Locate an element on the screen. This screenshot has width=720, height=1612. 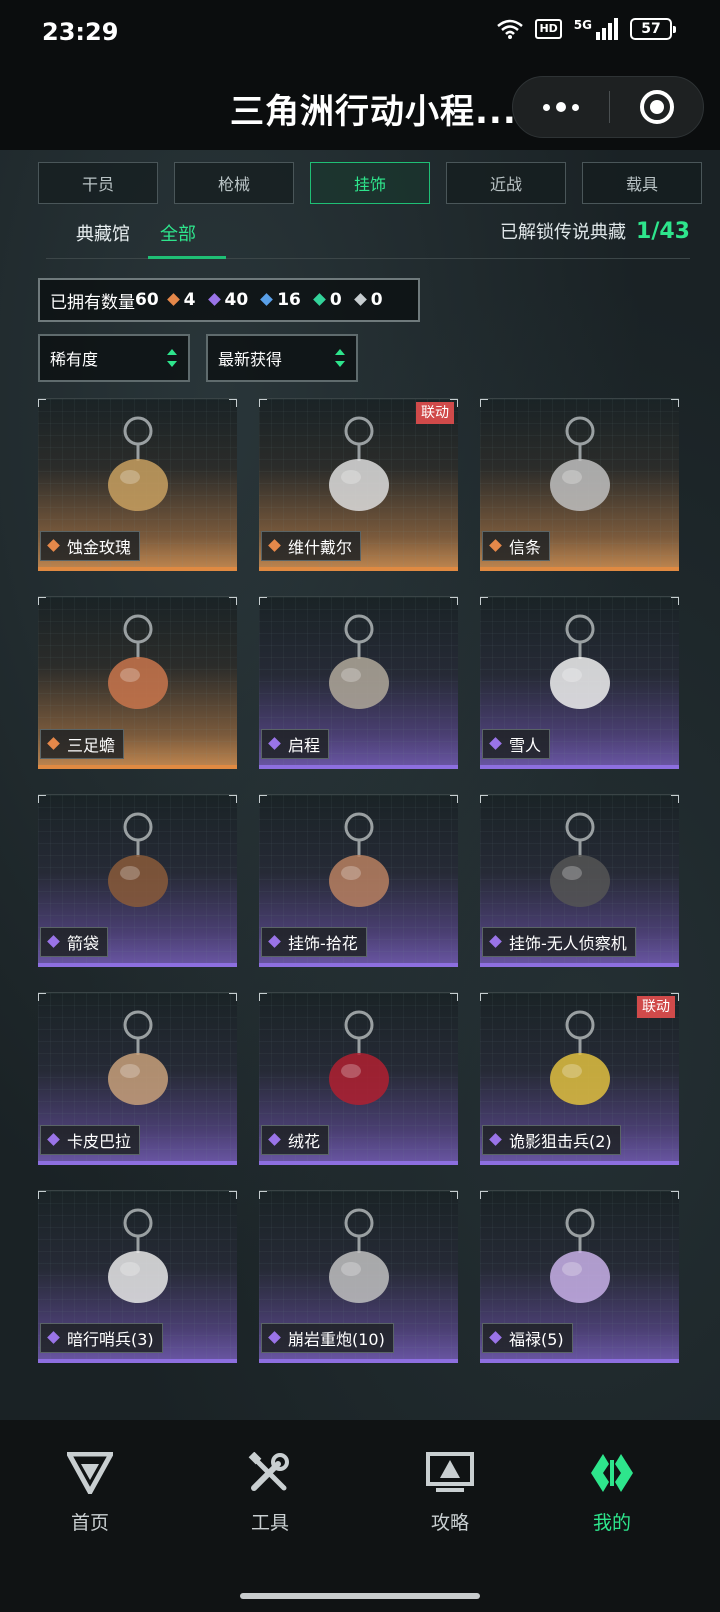
status-time: 23:29 is located at coordinates (80, 32).